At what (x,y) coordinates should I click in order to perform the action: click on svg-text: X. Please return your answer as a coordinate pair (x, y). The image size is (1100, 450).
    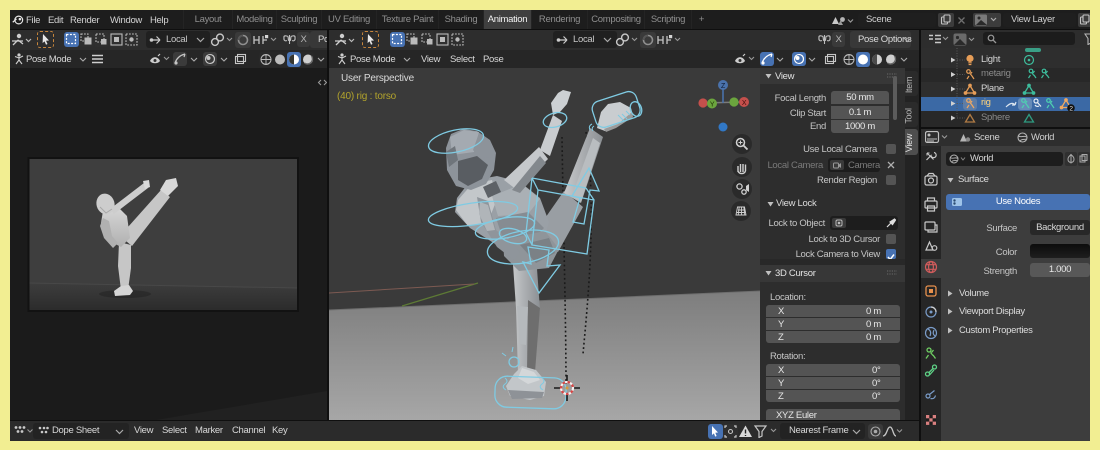
    Looking at the image, I should click on (744, 103).